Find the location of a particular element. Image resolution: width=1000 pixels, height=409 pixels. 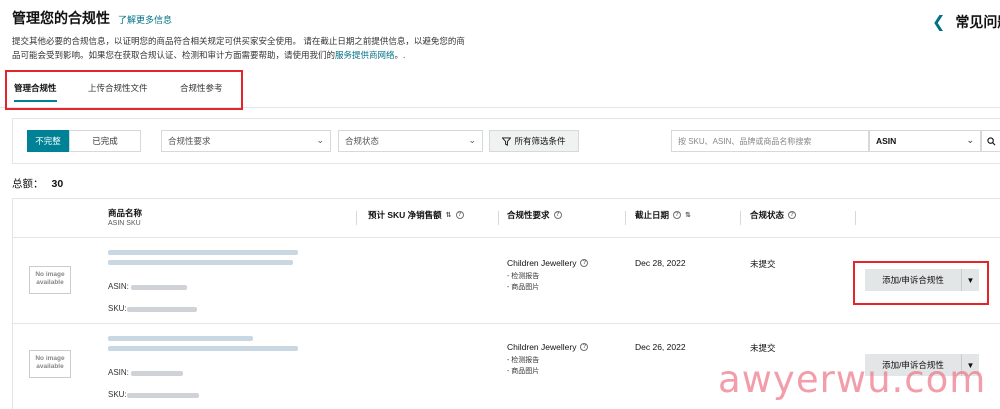

column-header-requirement: 合规性要求 ? is located at coordinates (534, 215).